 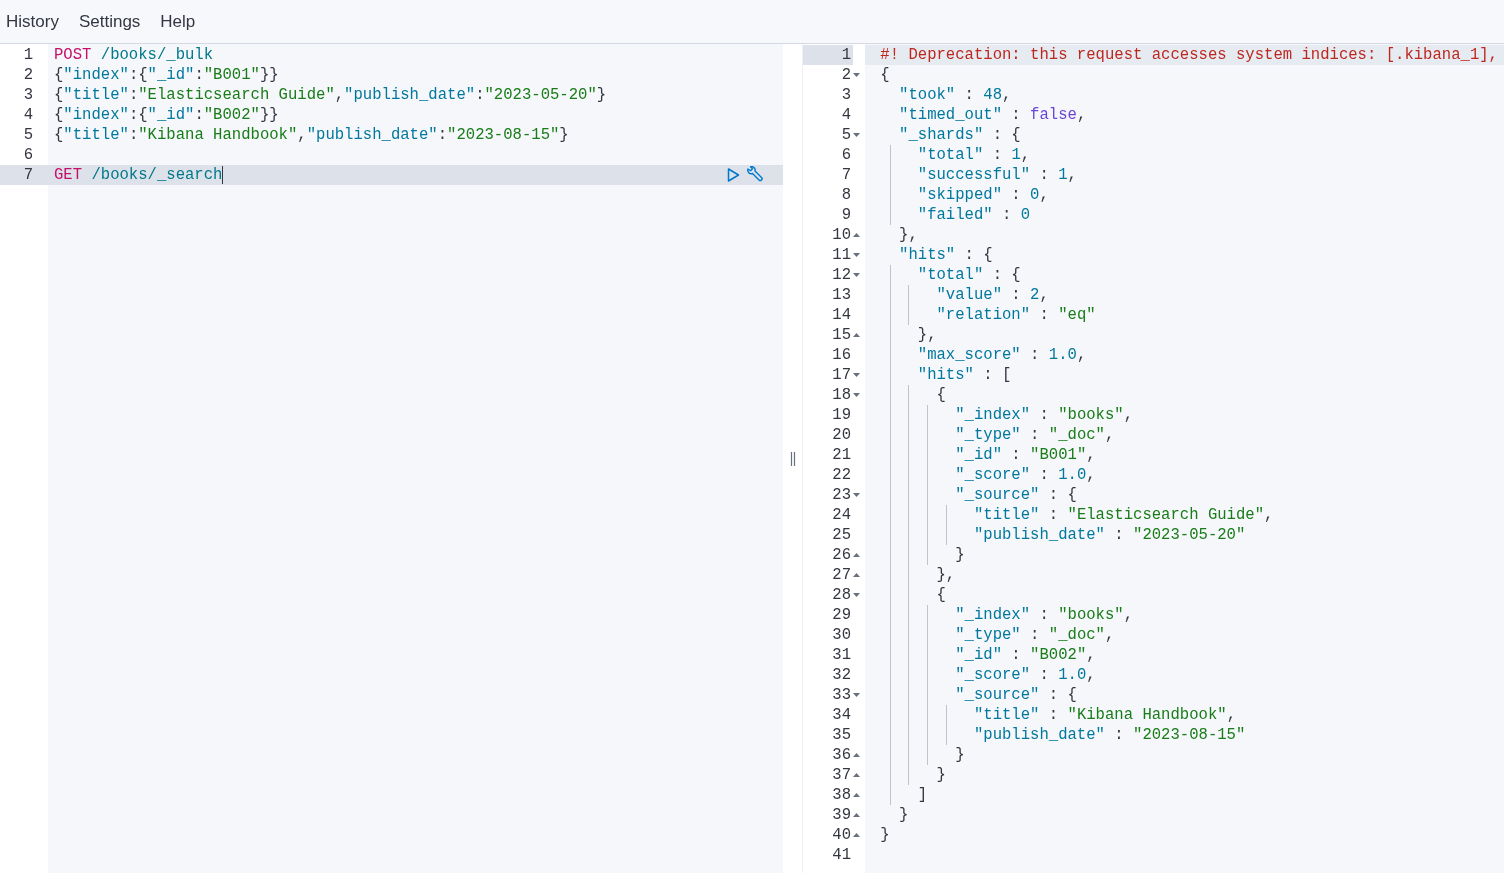 I want to click on wrench-button, so click(x=755, y=175).